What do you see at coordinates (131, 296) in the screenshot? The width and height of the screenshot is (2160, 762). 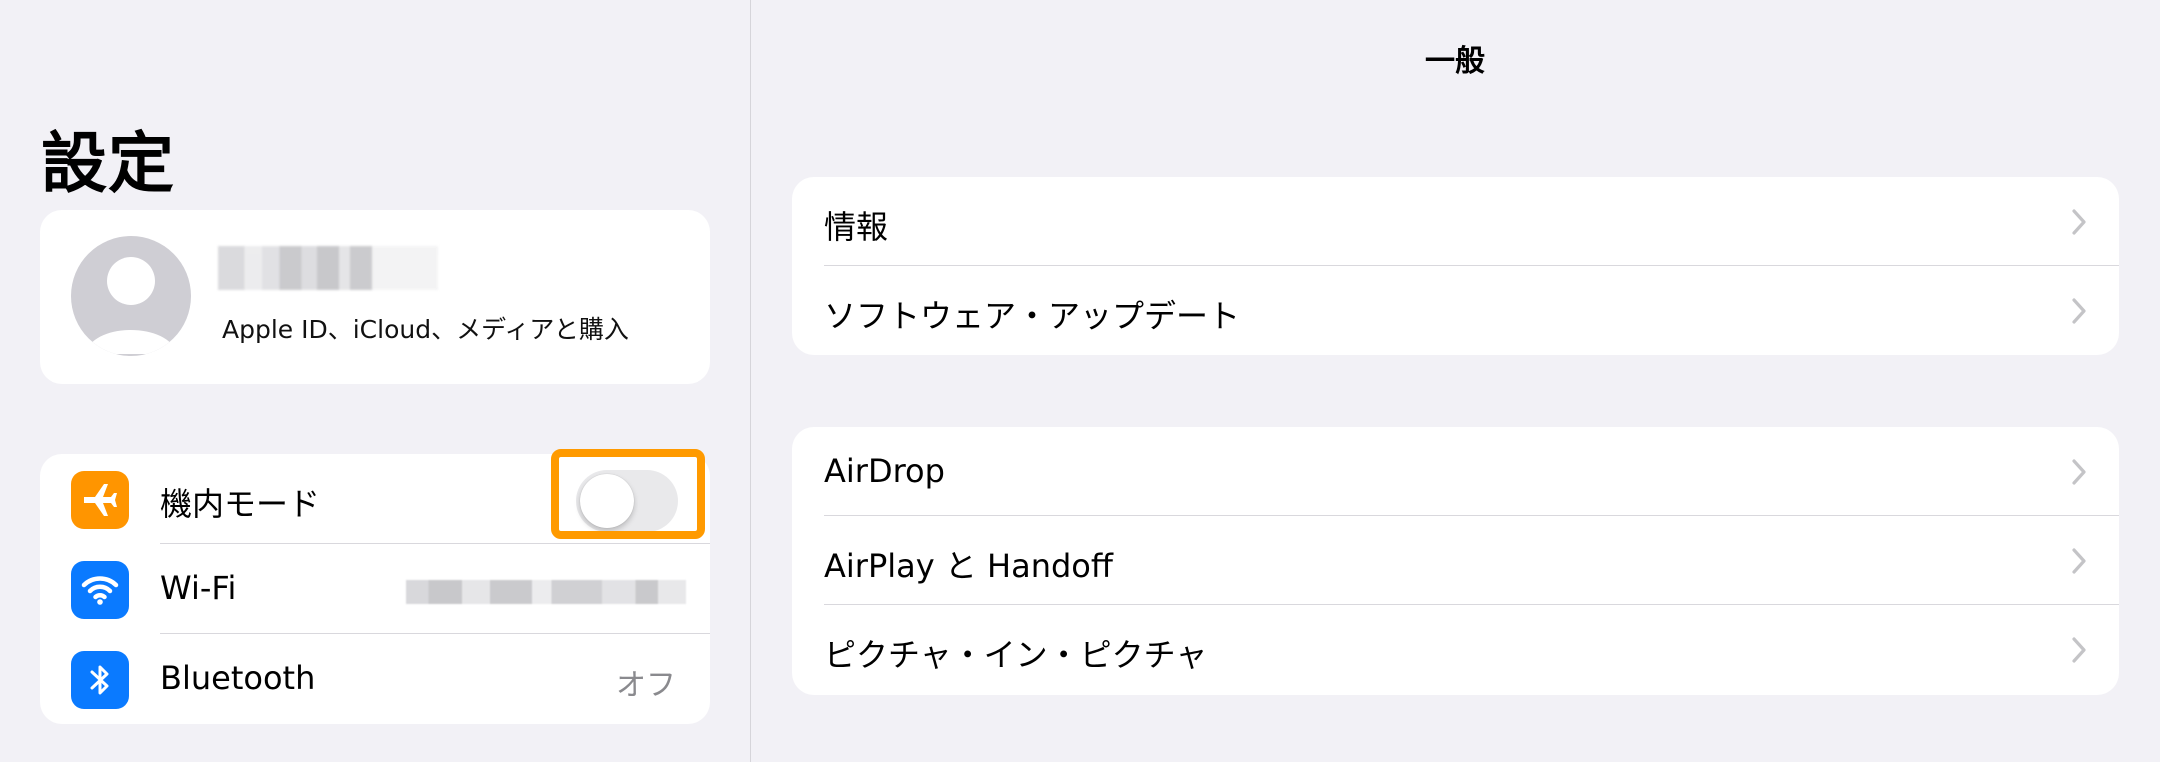 I see `person-silhouette-icon` at bounding box center [131, 296].